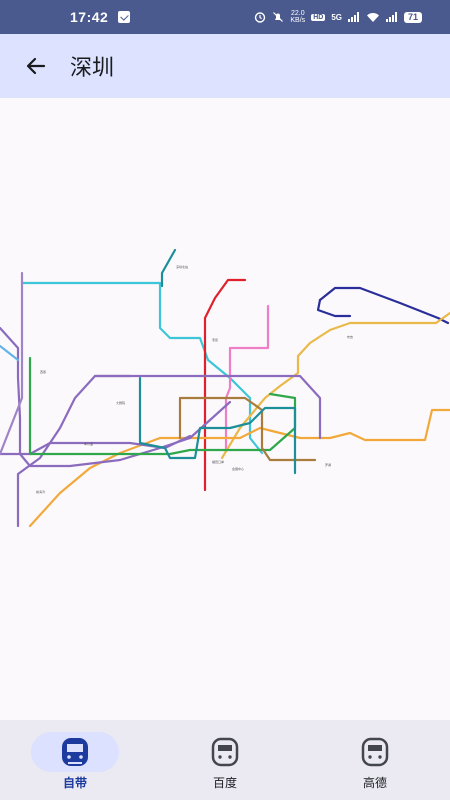 Image resolution: width=450 pixels, height=800 pixels. I want to click on map-label-1: 深圳北站, so click(182, 266).